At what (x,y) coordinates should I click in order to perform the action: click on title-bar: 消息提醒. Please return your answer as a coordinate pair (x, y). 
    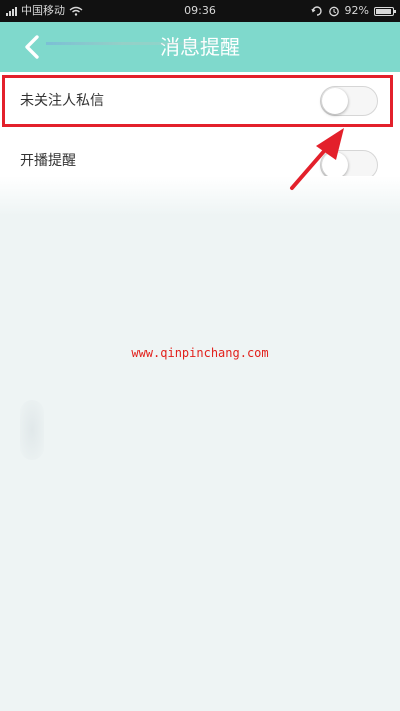
    Looking at the image, I should click on (200, 47).